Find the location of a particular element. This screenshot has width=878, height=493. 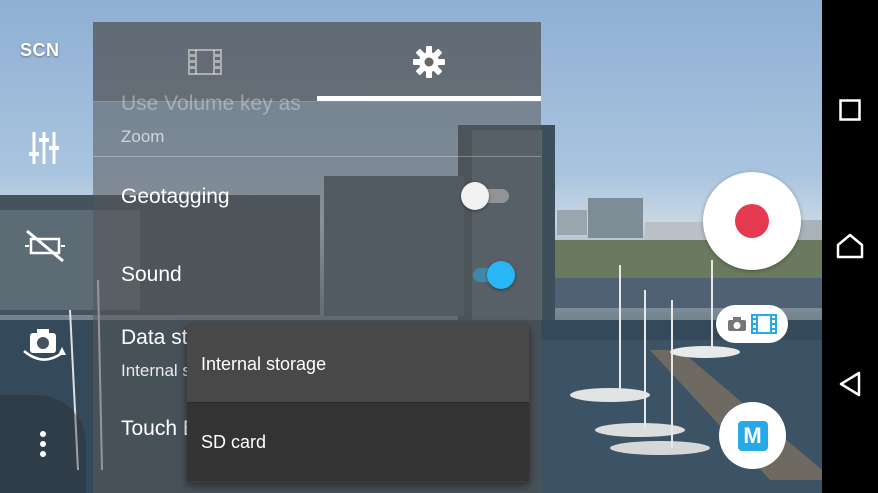

video-mode-icon is located at coordinates (764, 324).